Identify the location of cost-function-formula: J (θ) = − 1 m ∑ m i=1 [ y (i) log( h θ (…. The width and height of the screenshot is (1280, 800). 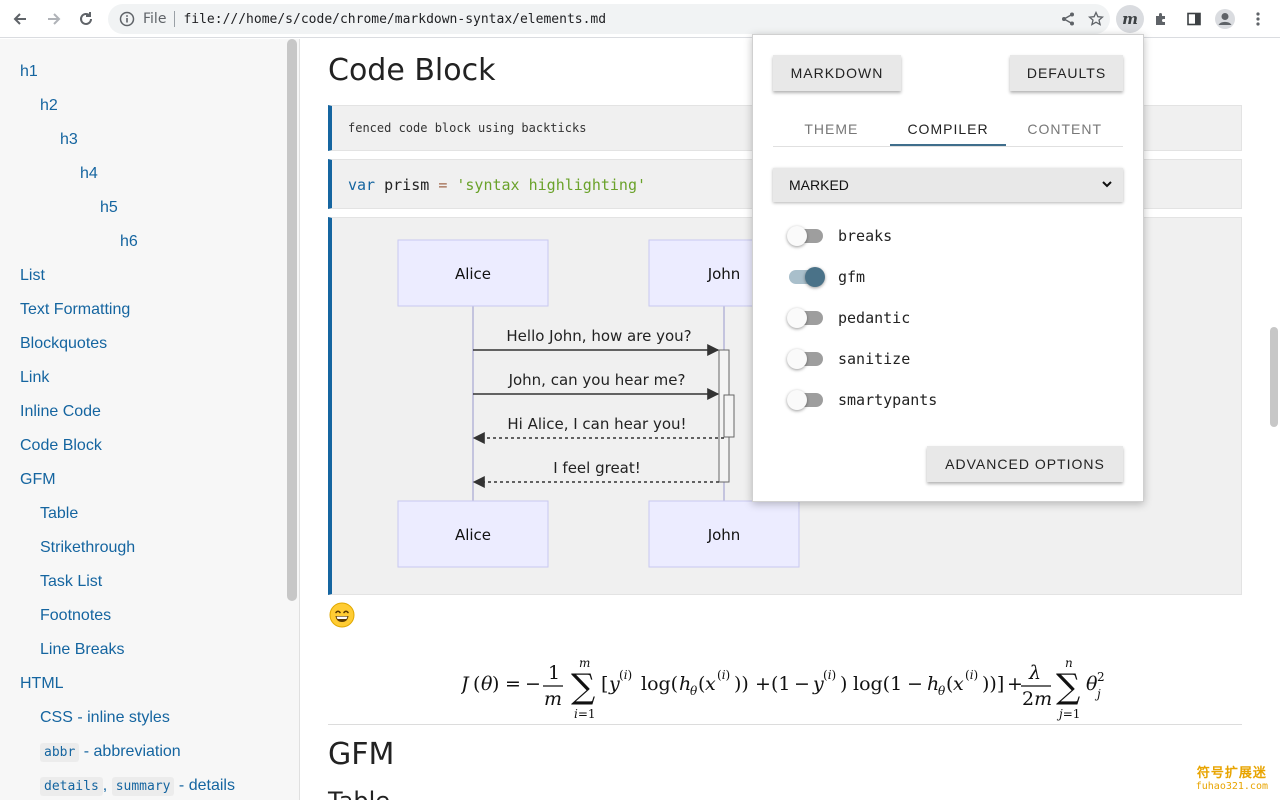
(783, 688).